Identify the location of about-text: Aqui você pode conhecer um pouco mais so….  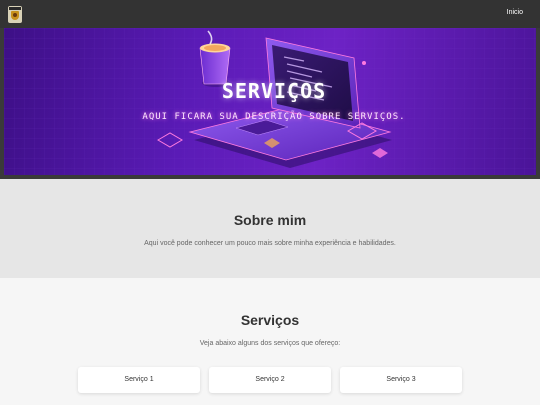
(270, 243).